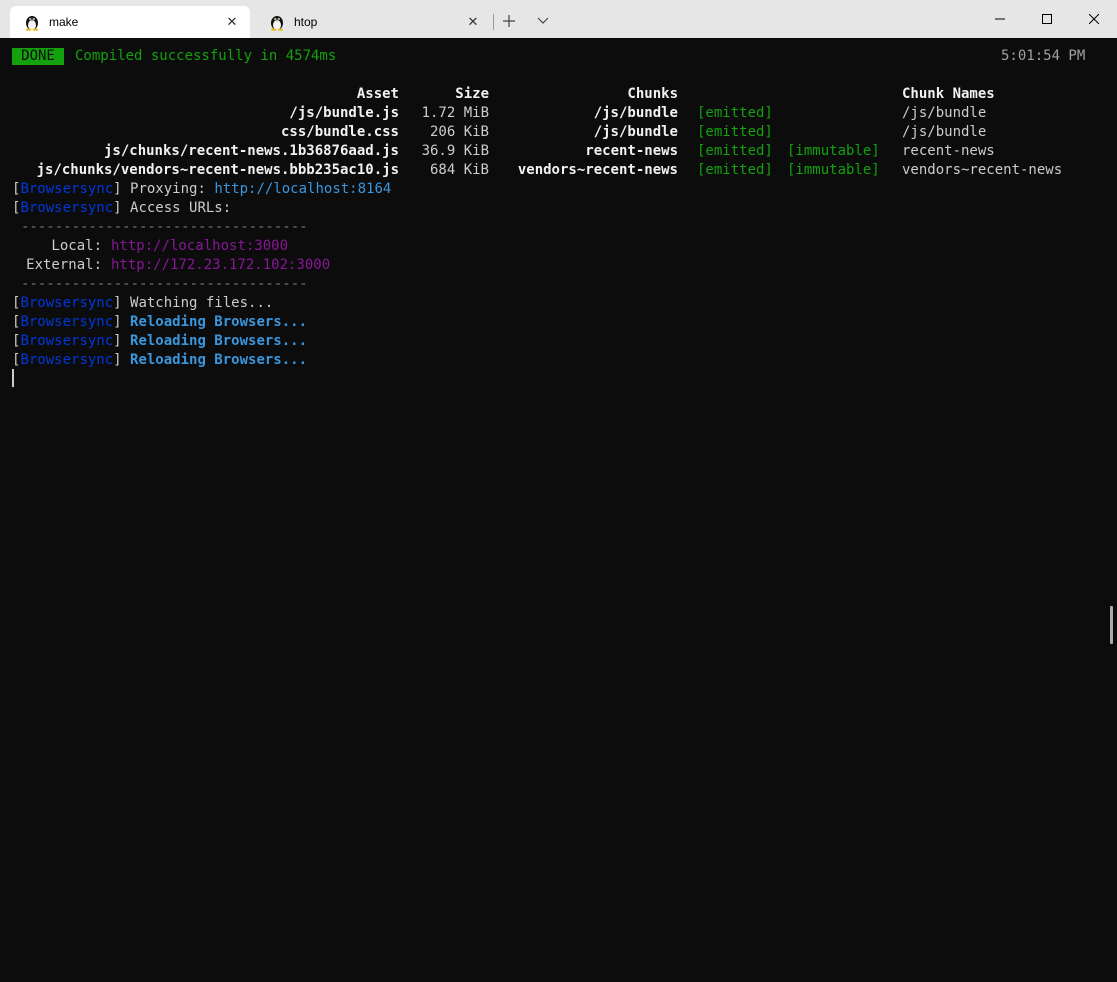 This screenshot has height=982, width=1117. I want to click on size-cell: 36.9 KiB, so click(455, 151).